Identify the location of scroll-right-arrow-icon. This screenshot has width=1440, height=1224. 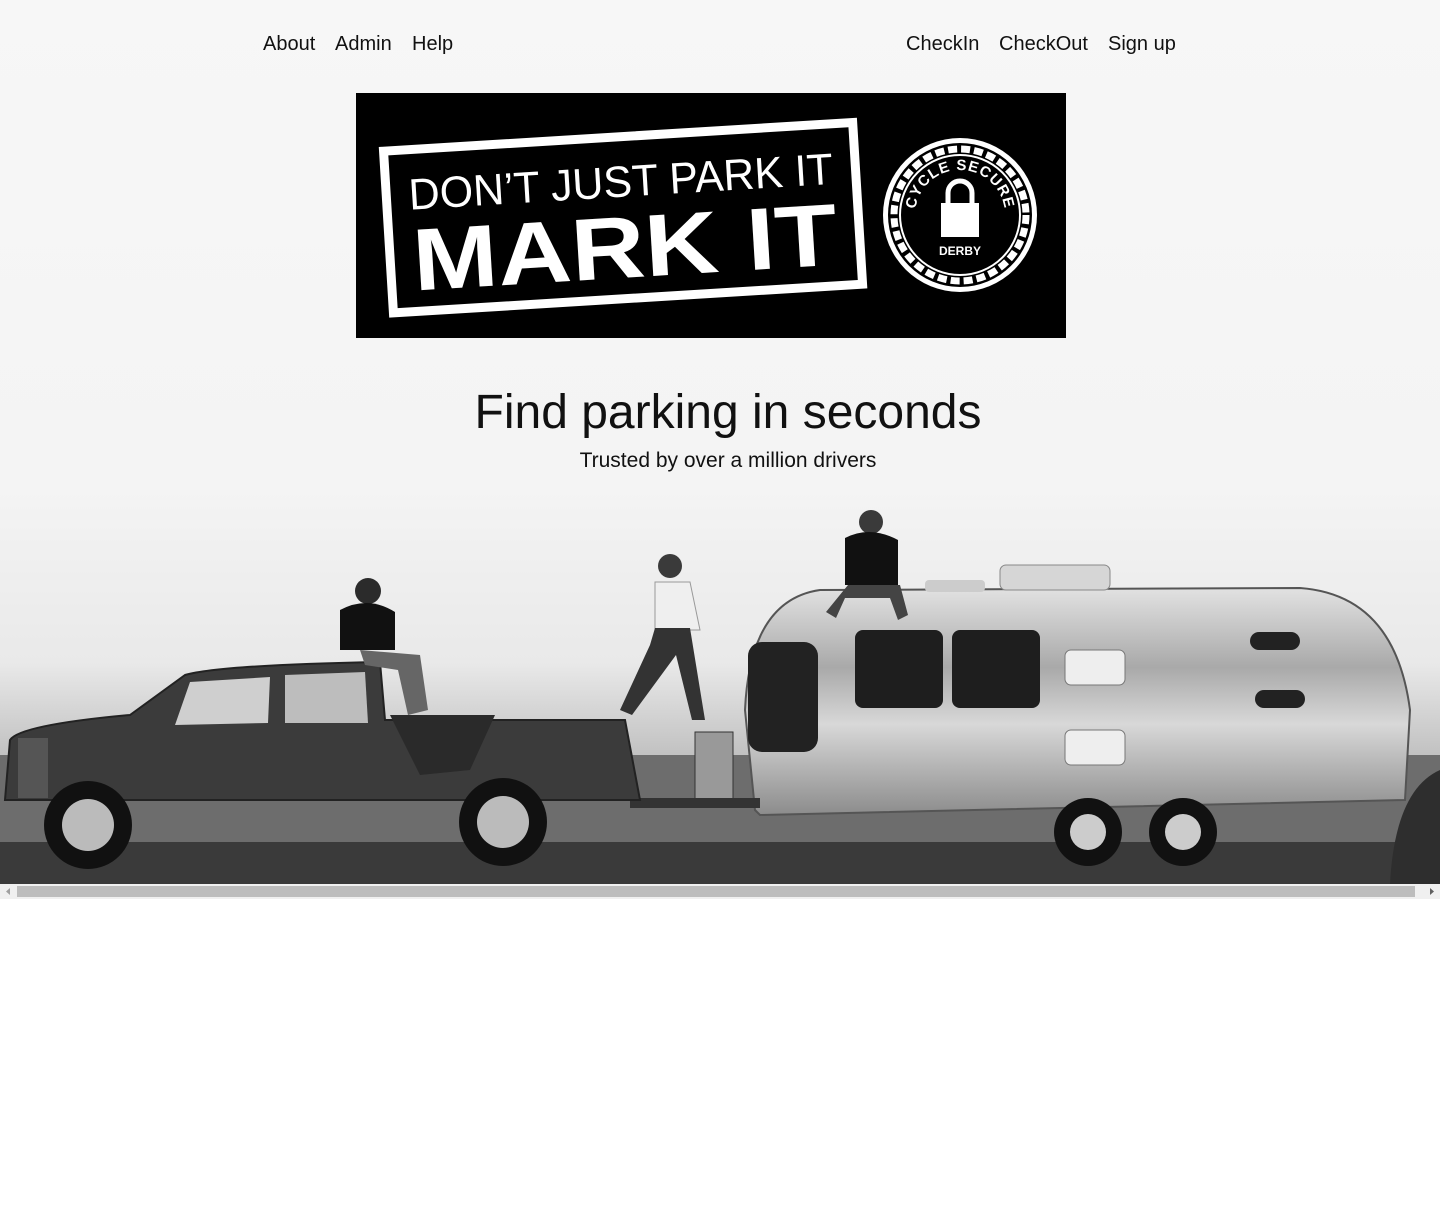
(1431, 891).